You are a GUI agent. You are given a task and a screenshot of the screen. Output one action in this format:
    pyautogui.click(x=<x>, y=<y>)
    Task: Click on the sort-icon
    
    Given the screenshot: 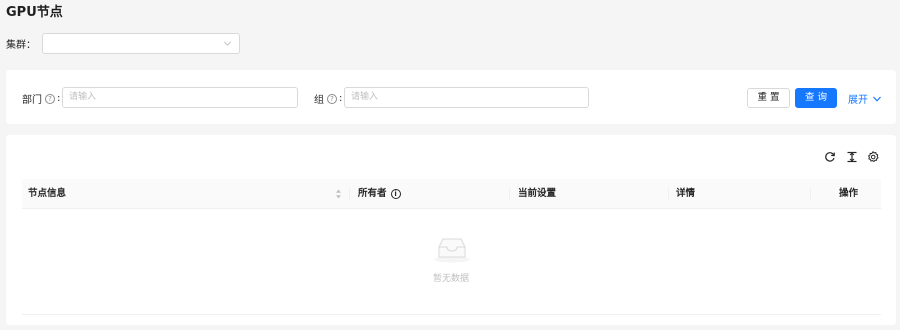 What is the action you would take?
    pyautogui.click(x=338, y=194)
    